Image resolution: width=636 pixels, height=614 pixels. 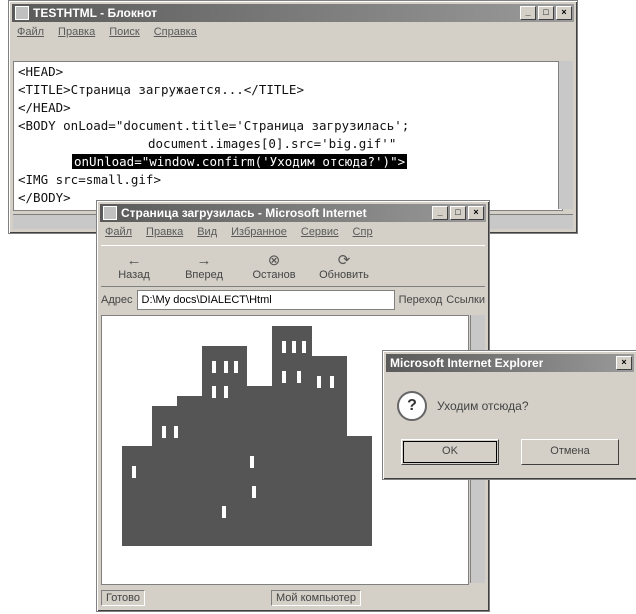 What do you see at coordinates (175, 32) in the screenshot?
I see `menu-help: Справка` at bounding box center [175, 32].